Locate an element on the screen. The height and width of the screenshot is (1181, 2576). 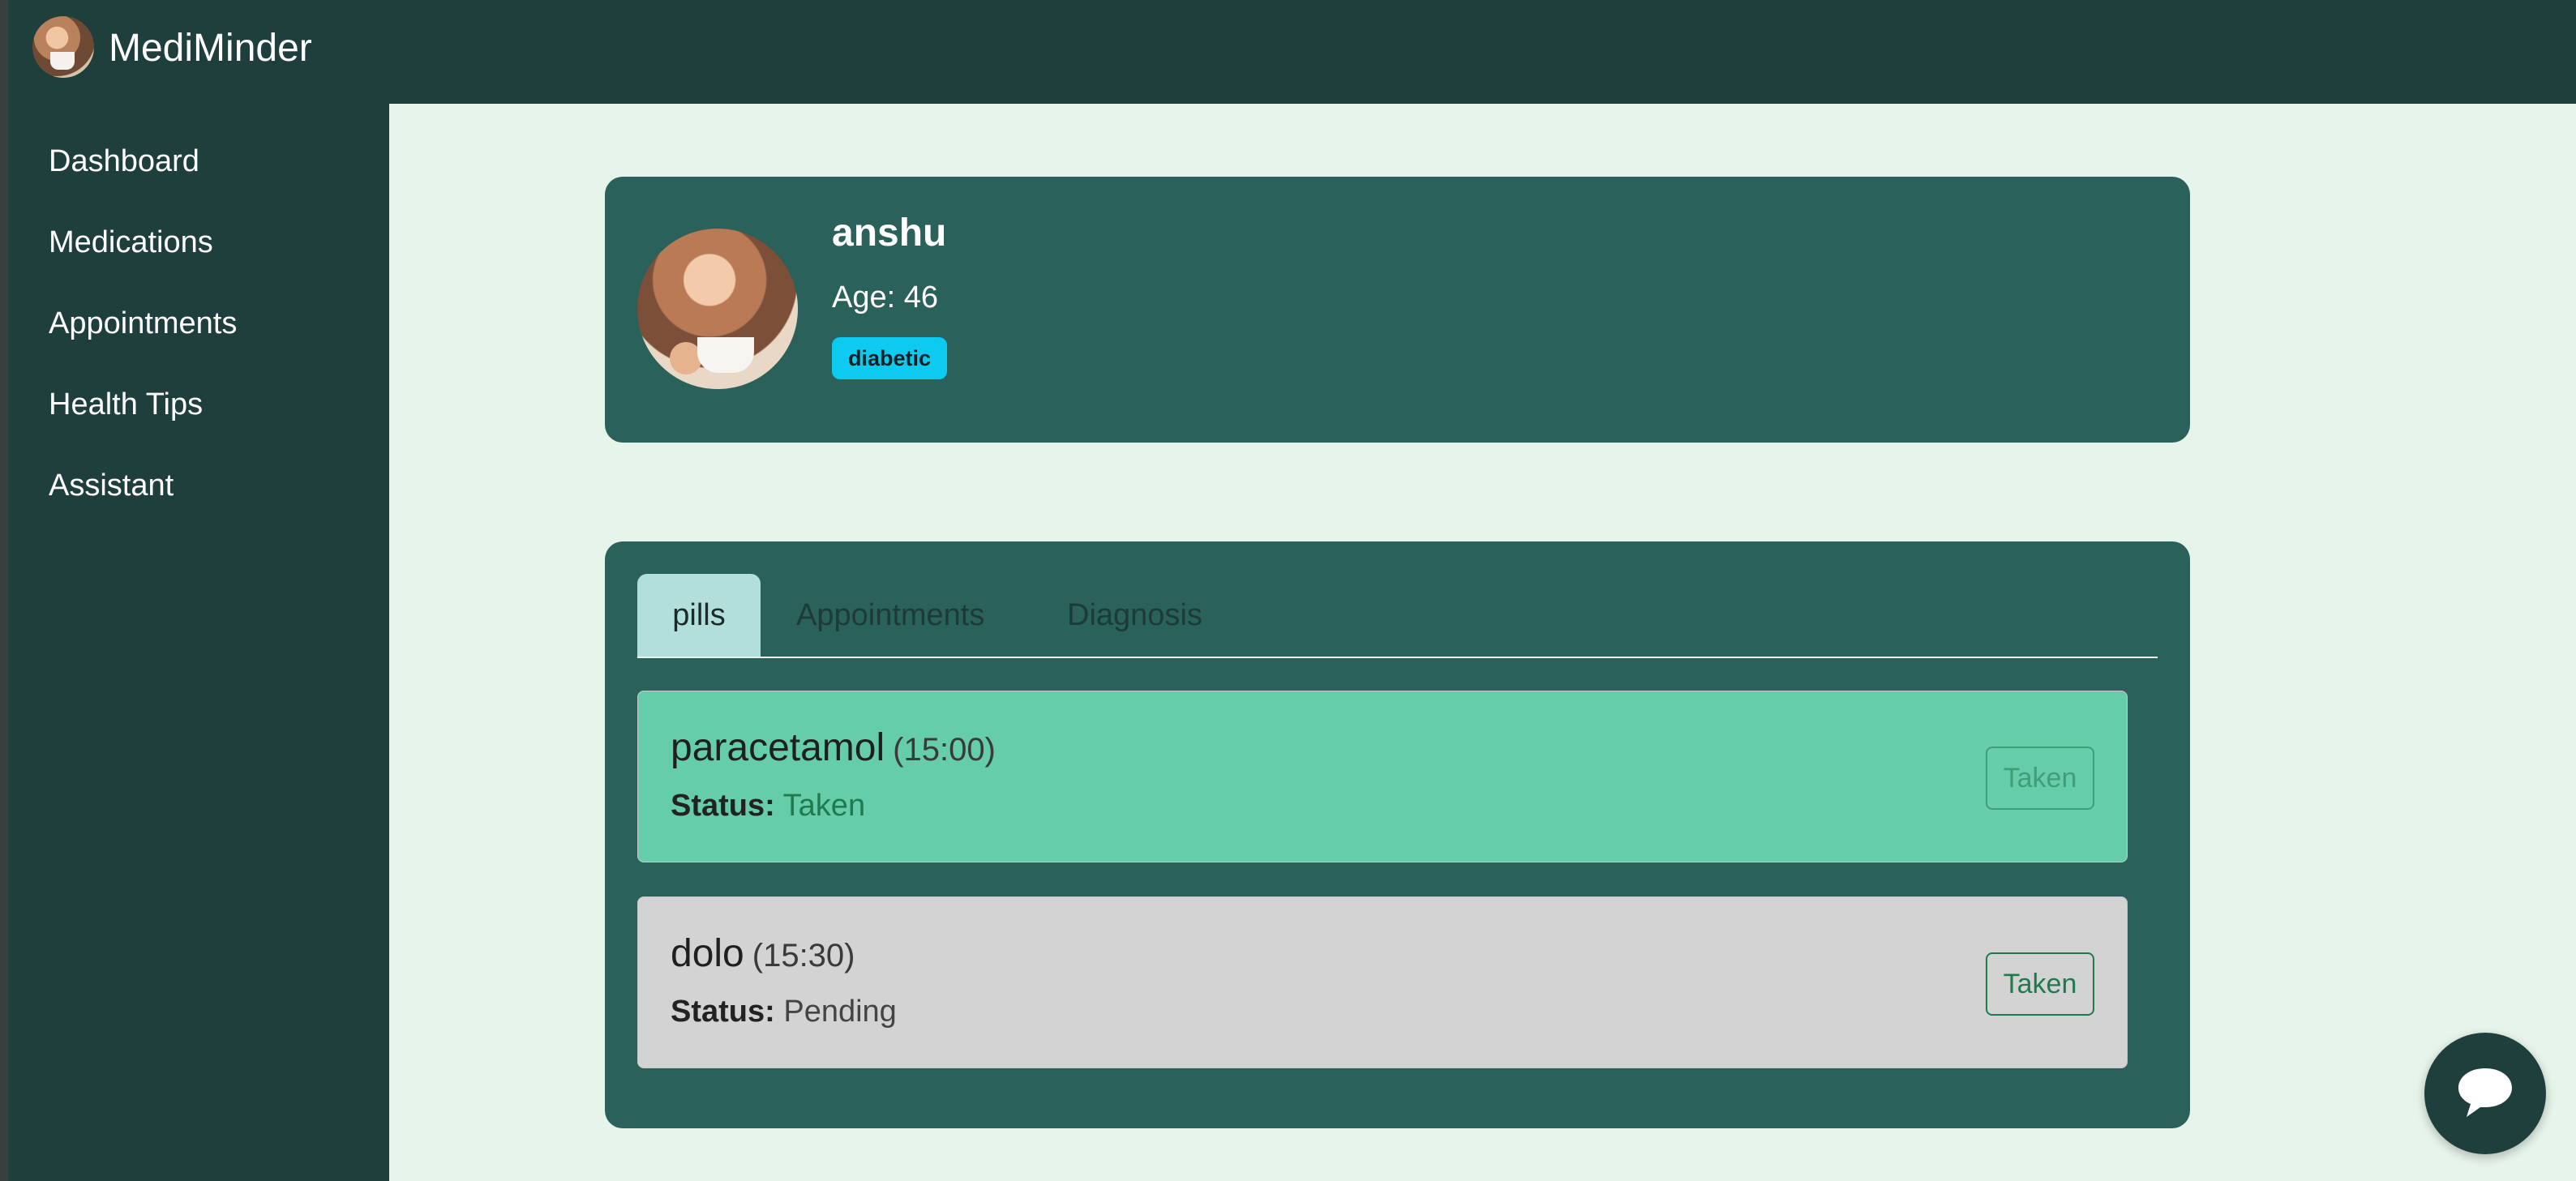
avatar is located at coordinates (717, 309).